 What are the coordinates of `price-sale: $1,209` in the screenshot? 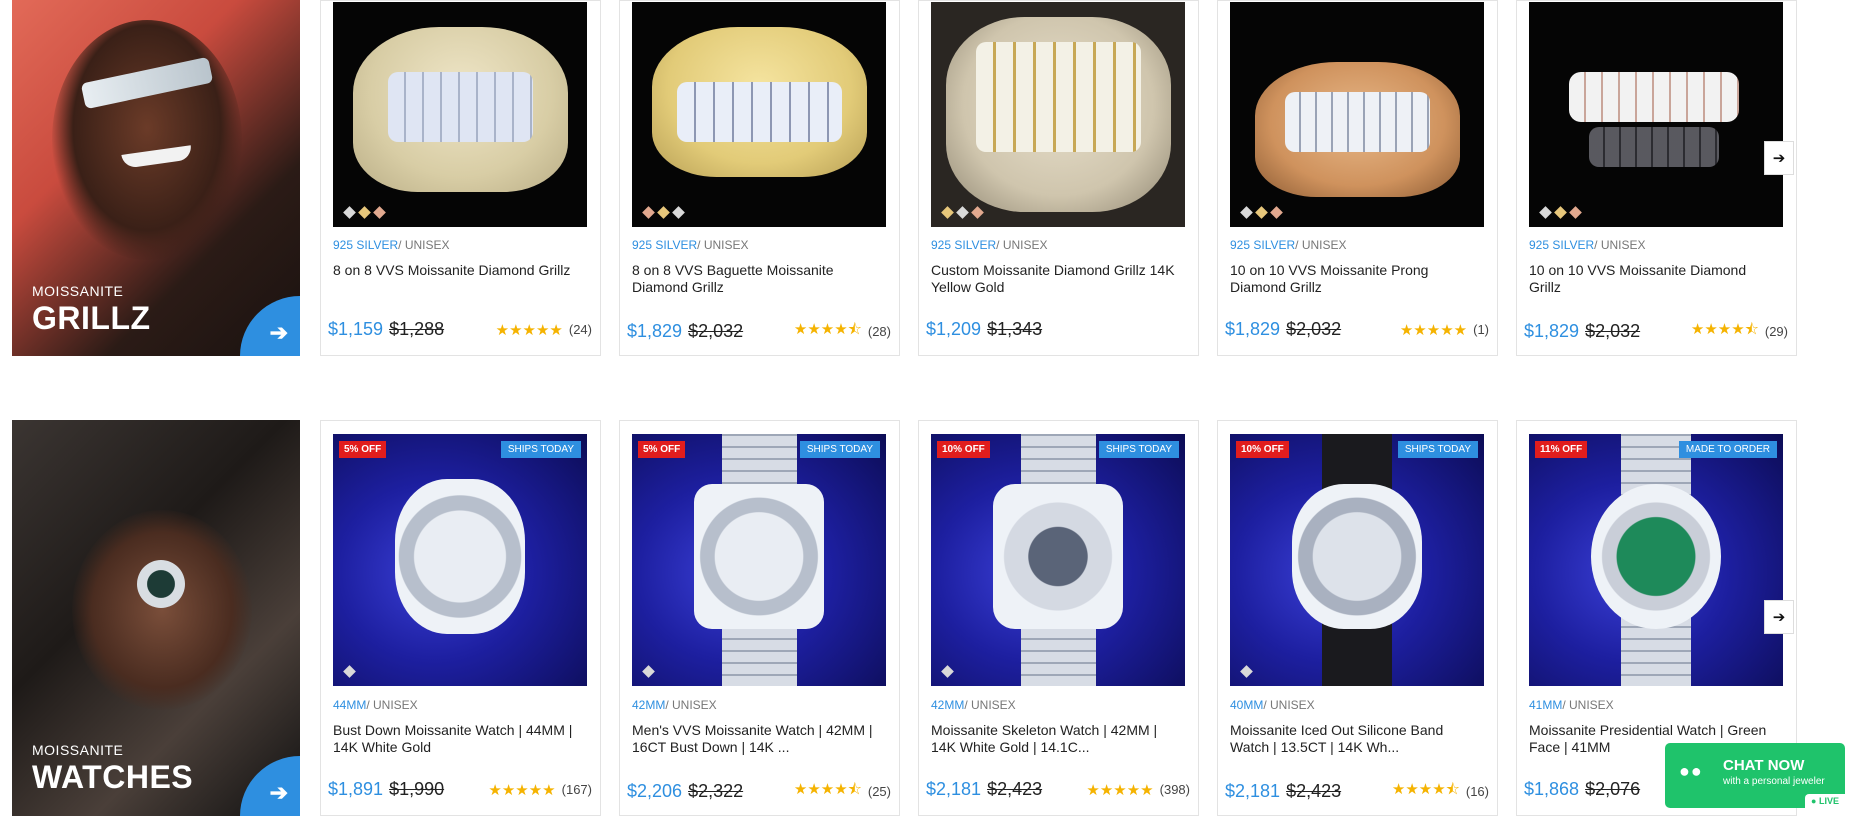 It's located at (954, 329).